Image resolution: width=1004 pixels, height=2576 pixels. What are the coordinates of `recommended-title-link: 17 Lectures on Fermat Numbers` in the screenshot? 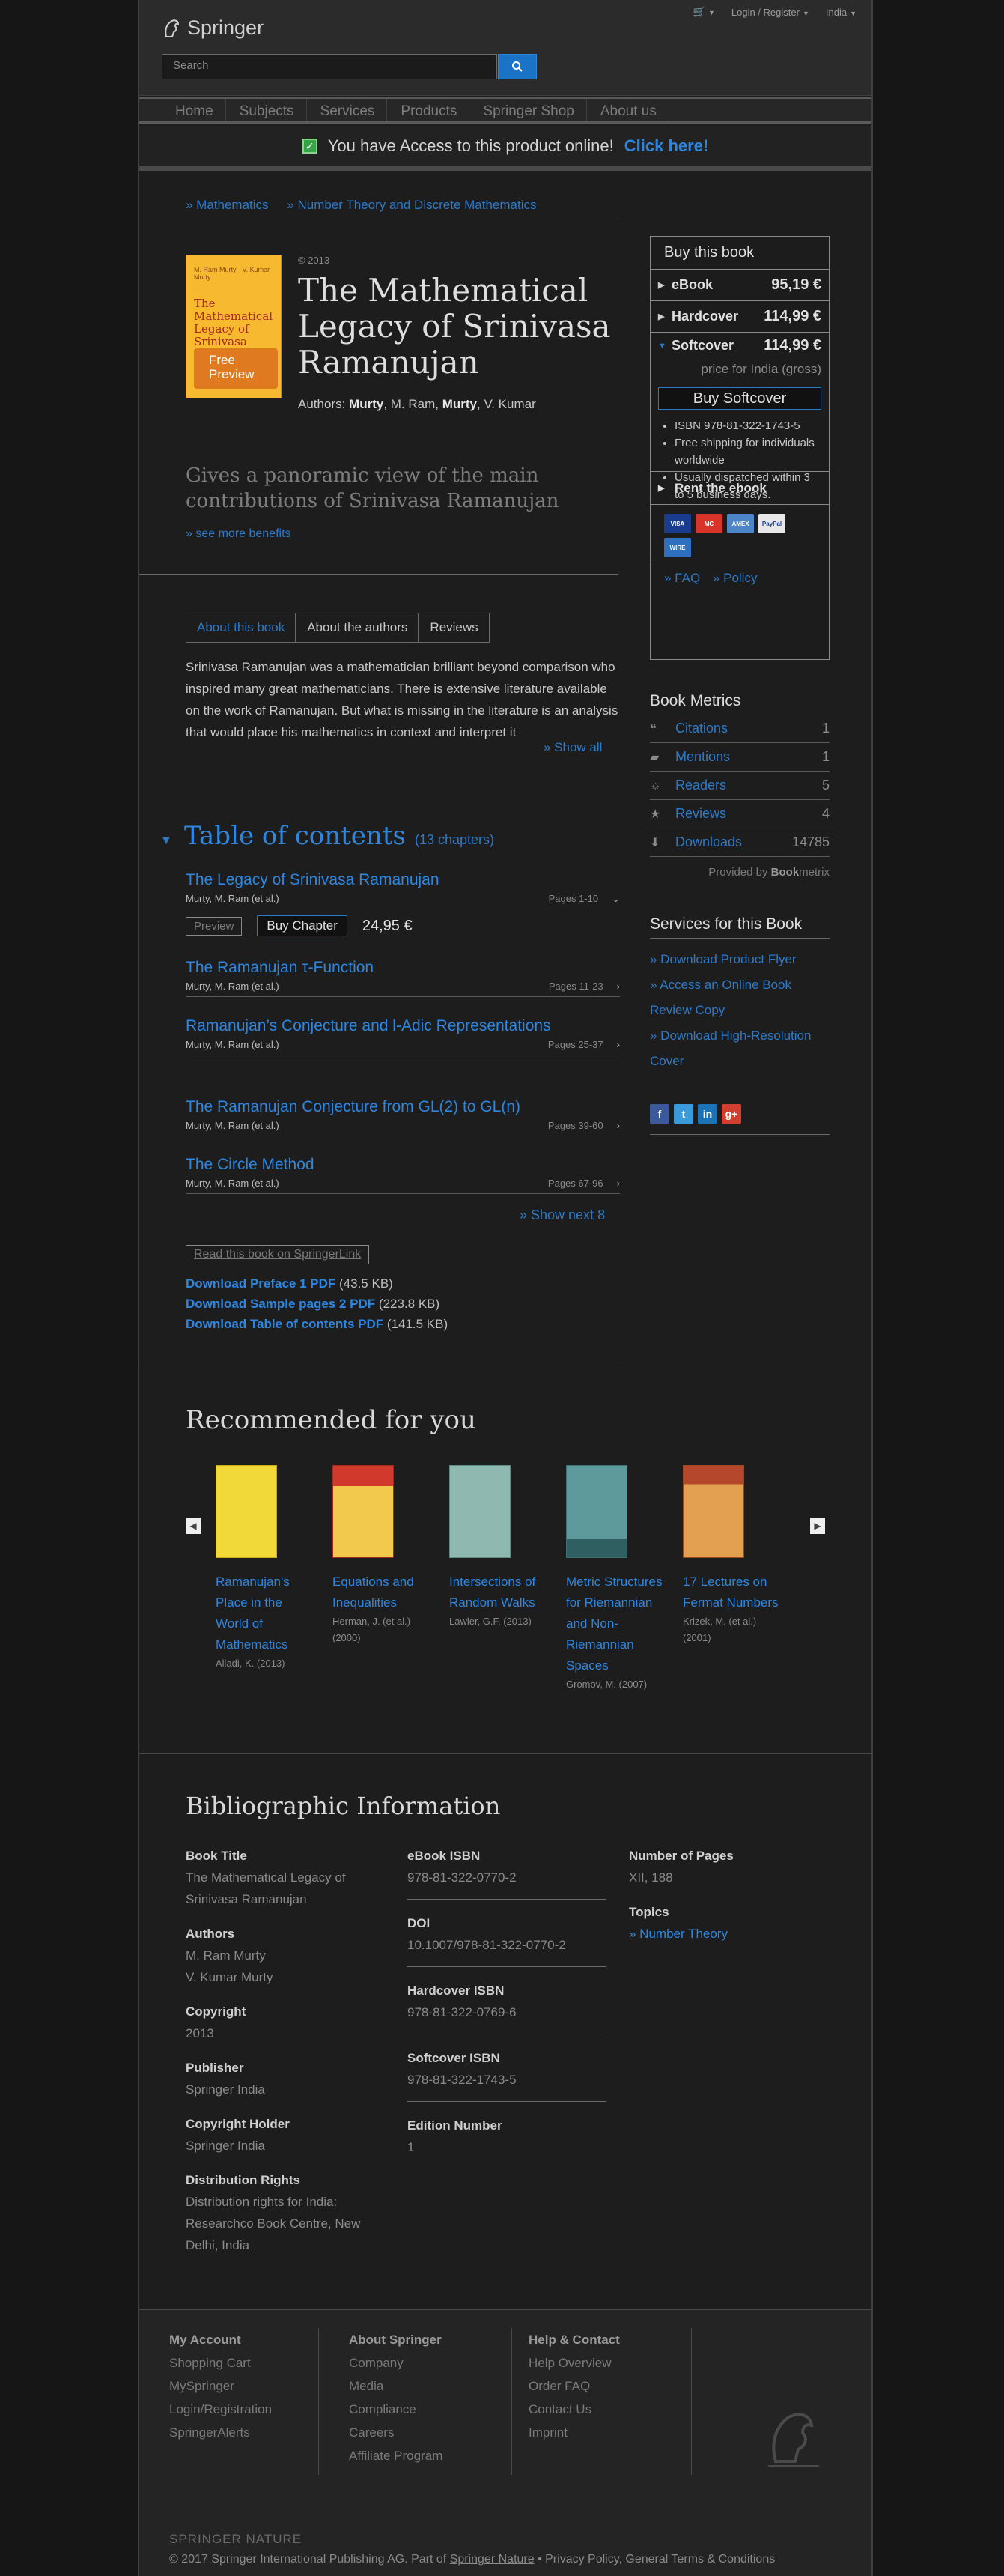 It's located at (731, 1592).